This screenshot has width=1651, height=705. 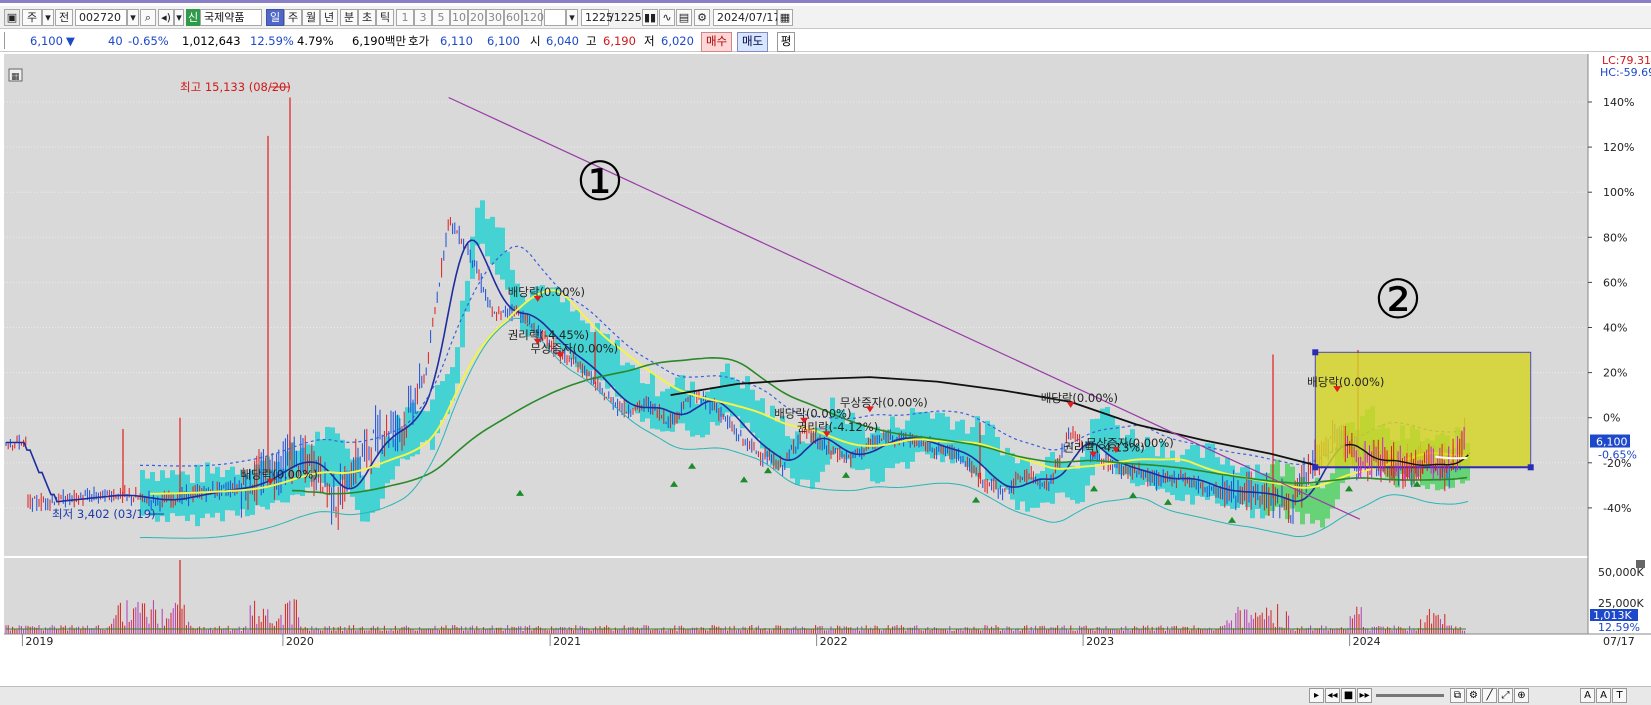 What do you see at coordinates (1618, 192) in the screenshot?
I see `y-tick-label: 100%` at bounding box center [1618, 192].